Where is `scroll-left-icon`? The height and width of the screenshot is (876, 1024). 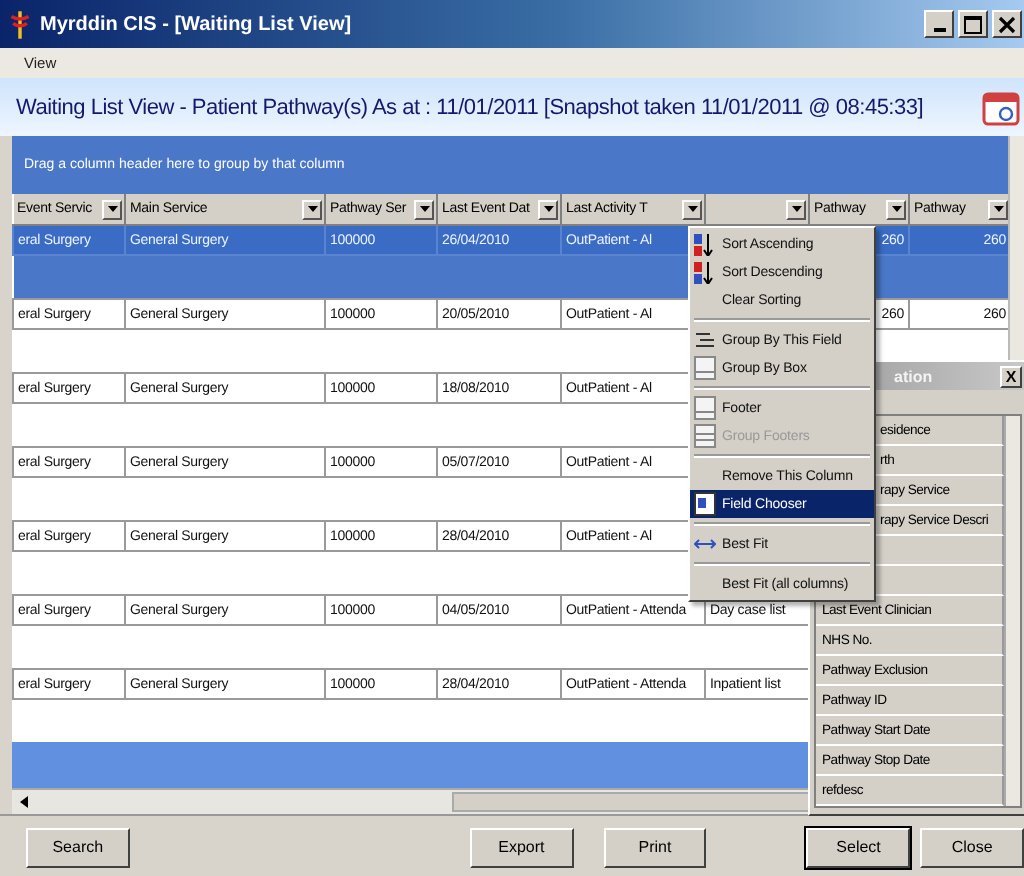 scroll-left-icon is located at coordinates (24, 802).